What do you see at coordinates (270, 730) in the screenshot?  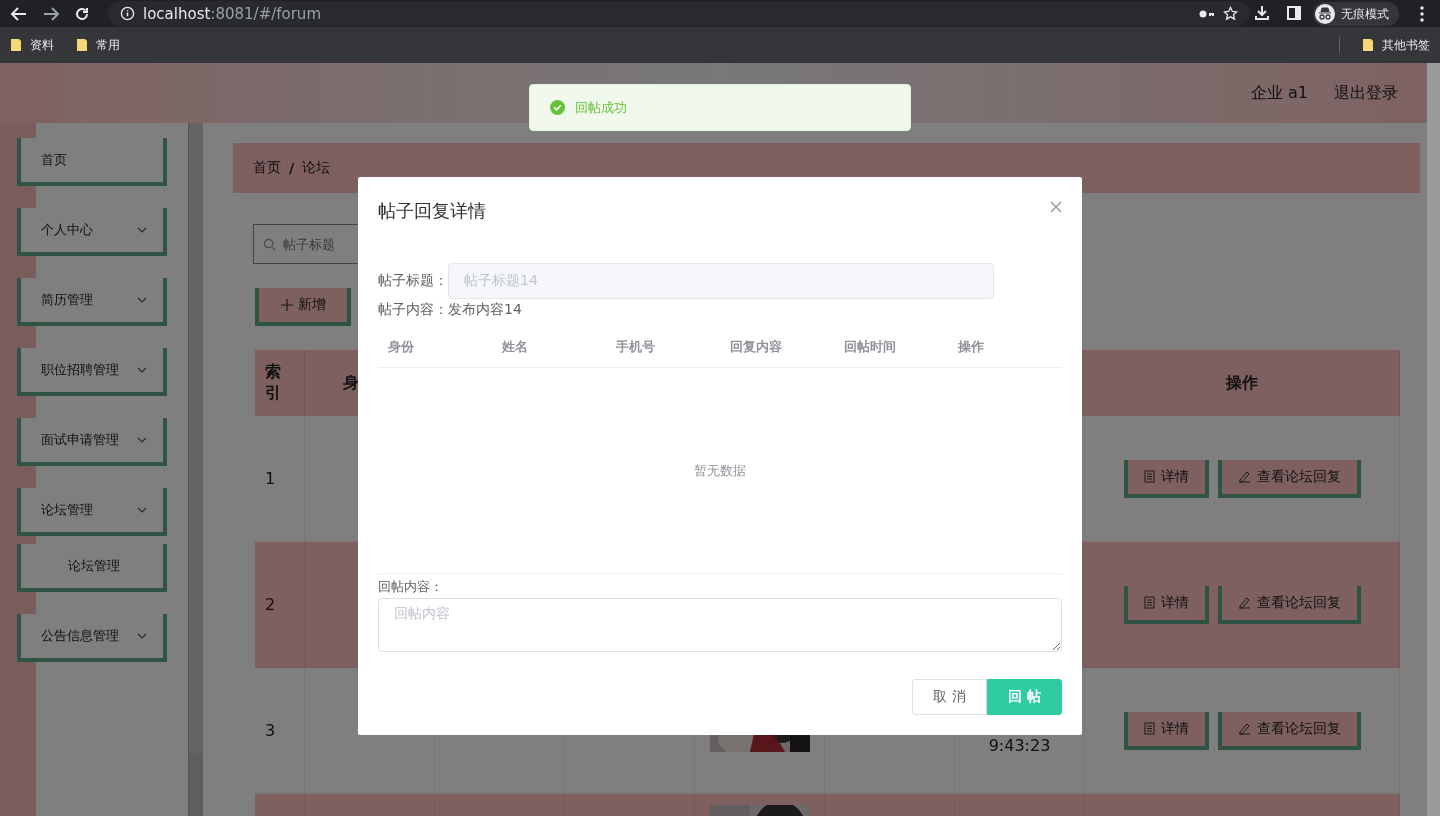 I see `table-cell: 3` at bounding box center [270, 730].